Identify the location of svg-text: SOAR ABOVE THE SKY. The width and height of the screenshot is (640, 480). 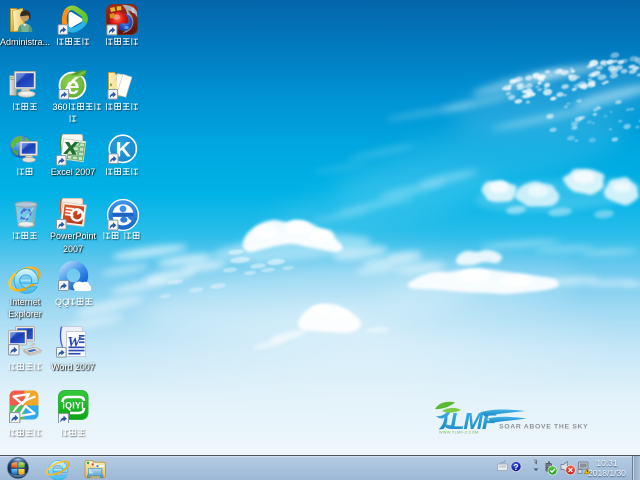
(543, 427).